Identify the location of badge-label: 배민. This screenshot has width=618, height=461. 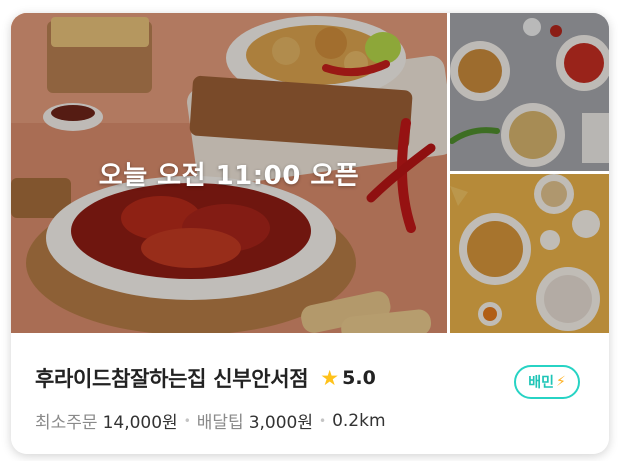
(541, 383).